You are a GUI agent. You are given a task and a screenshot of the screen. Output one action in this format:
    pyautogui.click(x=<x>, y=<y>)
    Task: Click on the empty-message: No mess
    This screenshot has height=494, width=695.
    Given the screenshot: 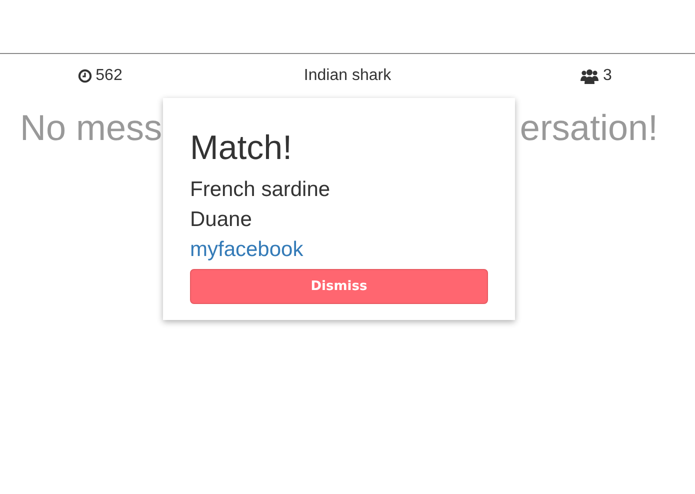 What is the action you would take?
    pyautogui.click(x=91, y=128)
    